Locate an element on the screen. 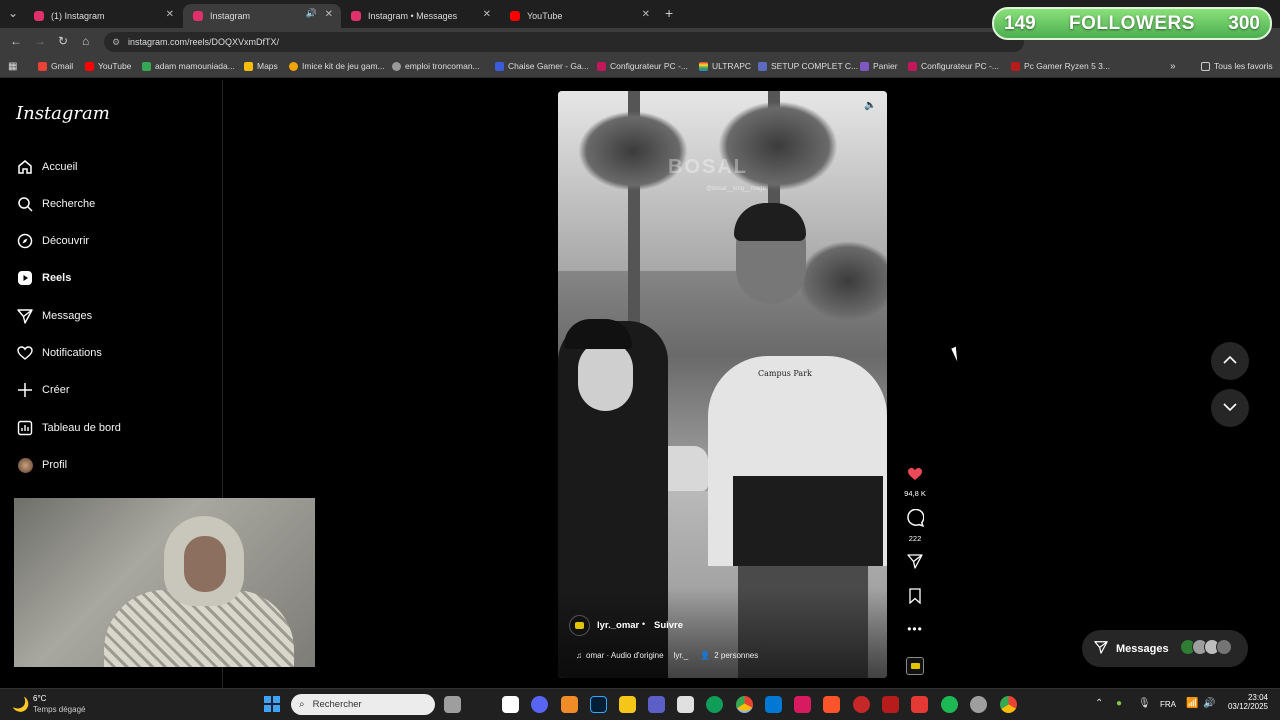  edge-icon is located at coordinates (714, 704).